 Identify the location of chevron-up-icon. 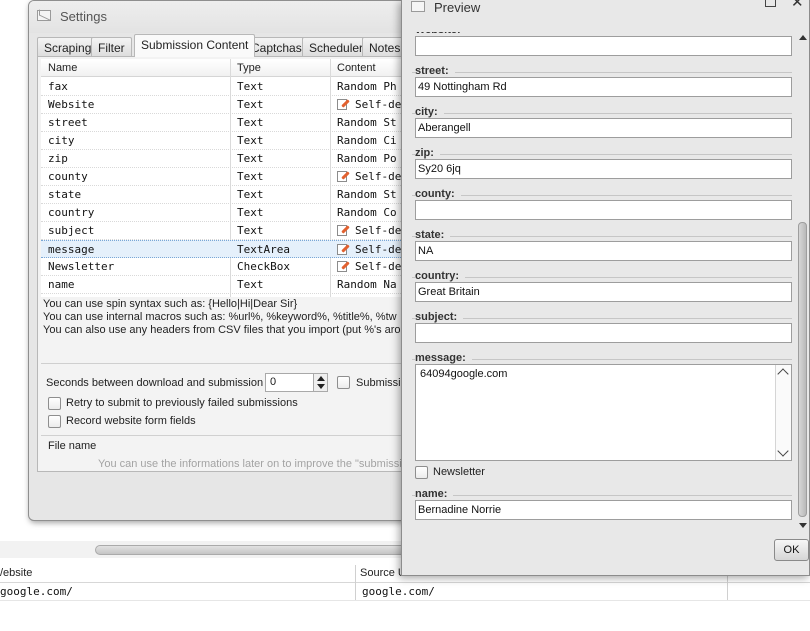
(783, 374).